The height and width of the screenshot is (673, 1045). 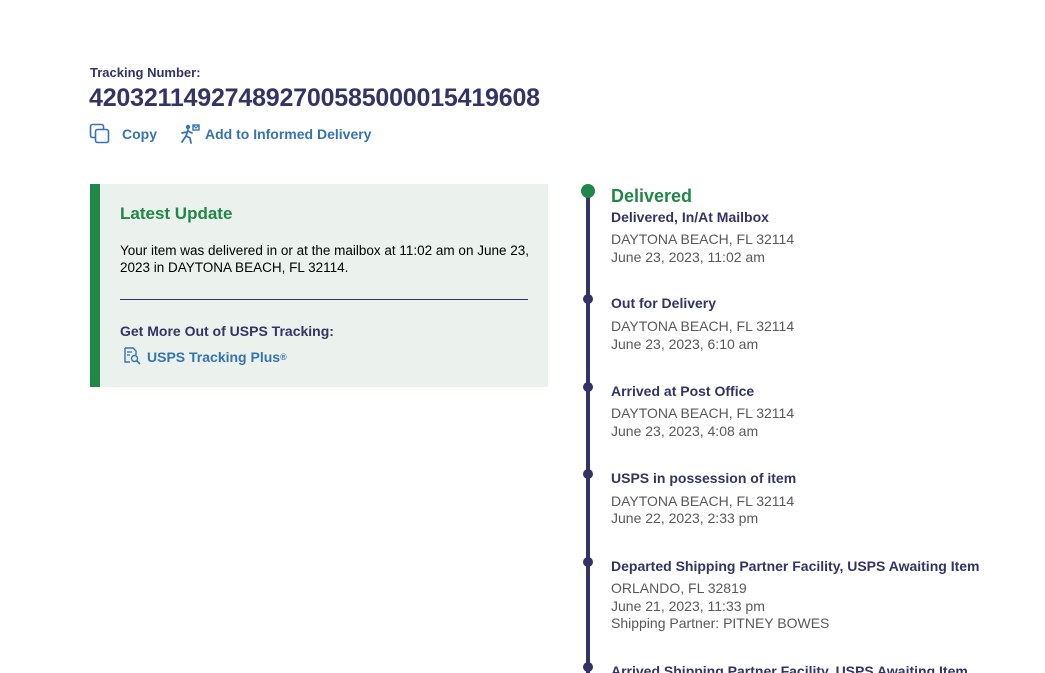 I want to click on event-status: Delivered, In/At Mailbox, so click(x=690, y=217).